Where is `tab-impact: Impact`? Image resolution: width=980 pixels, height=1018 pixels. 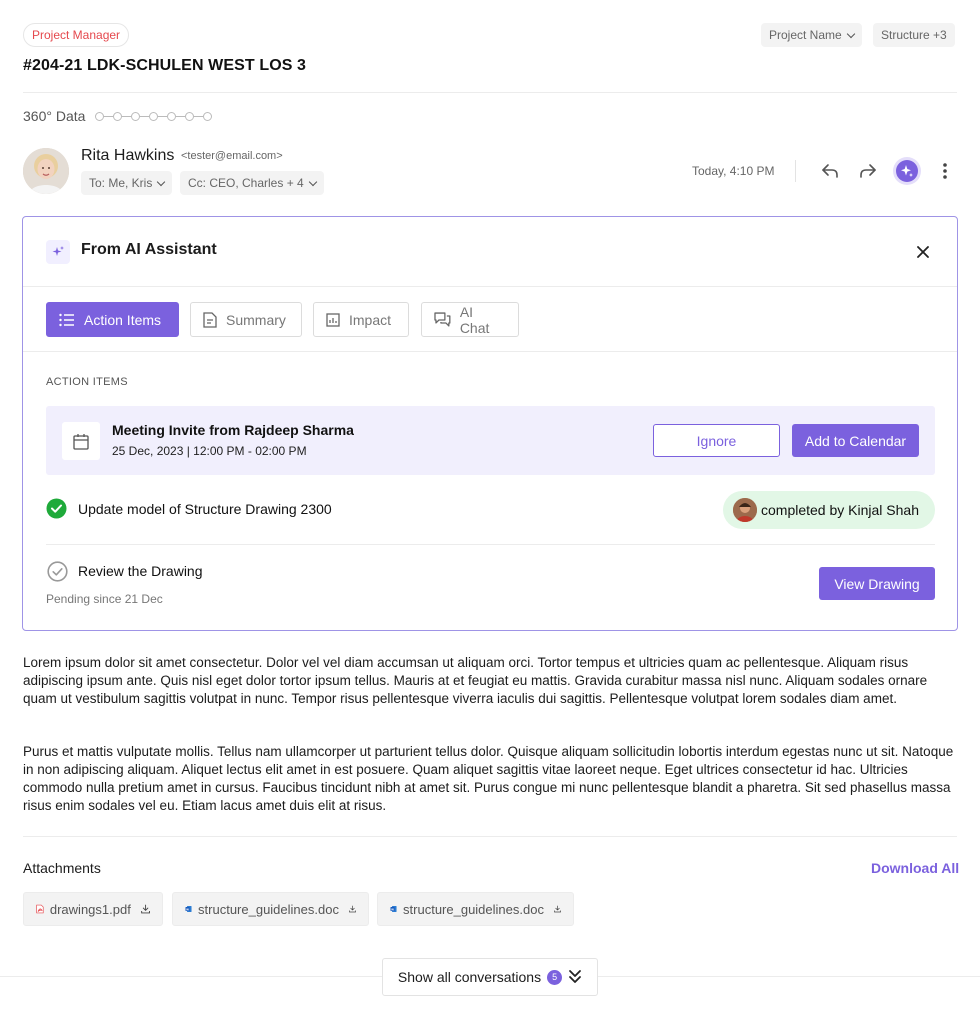 tab-impact: Impact is located at coordinates (361, 319).